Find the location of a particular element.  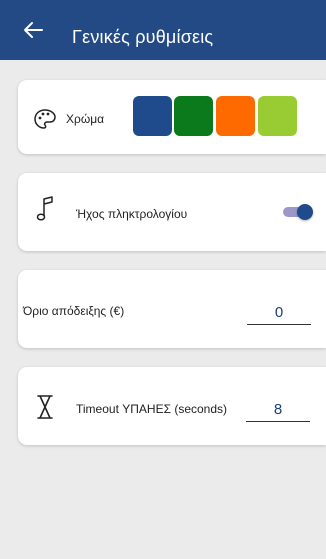

color-label: Χρώμα is located at coordinates (85, 119).